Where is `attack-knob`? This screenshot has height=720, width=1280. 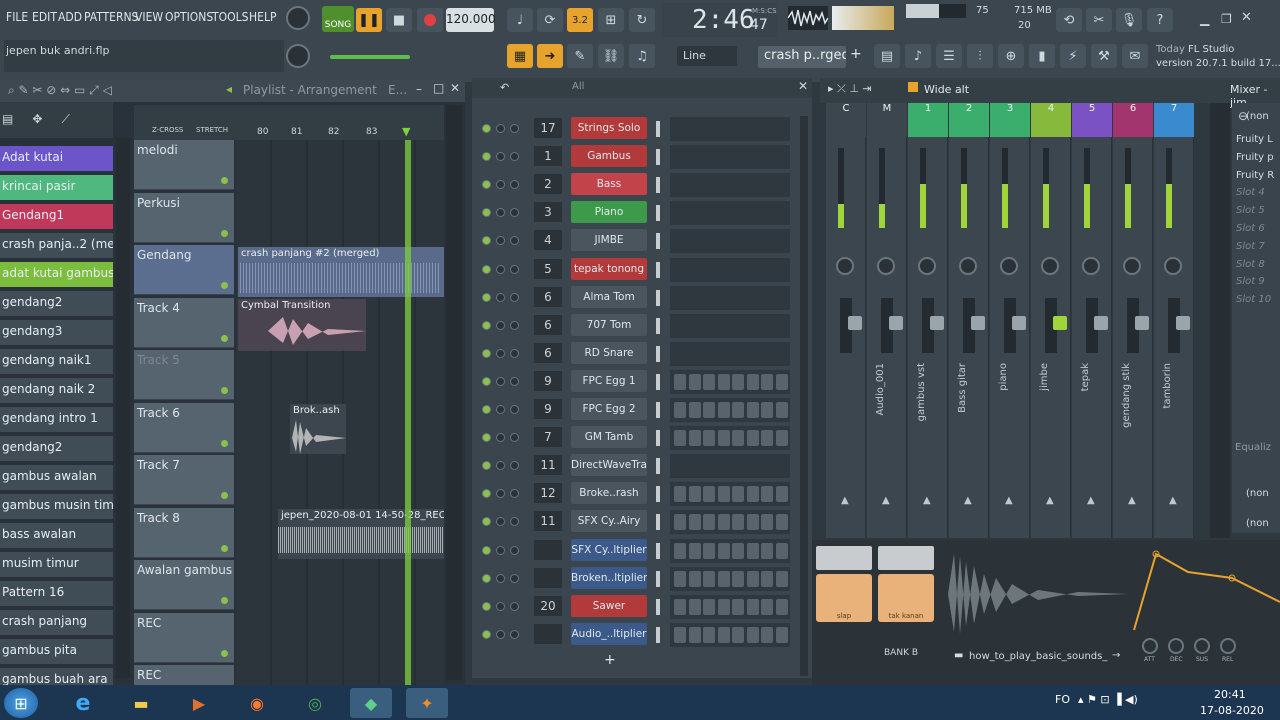
attack-knob is located at coordinates (1150, 646).